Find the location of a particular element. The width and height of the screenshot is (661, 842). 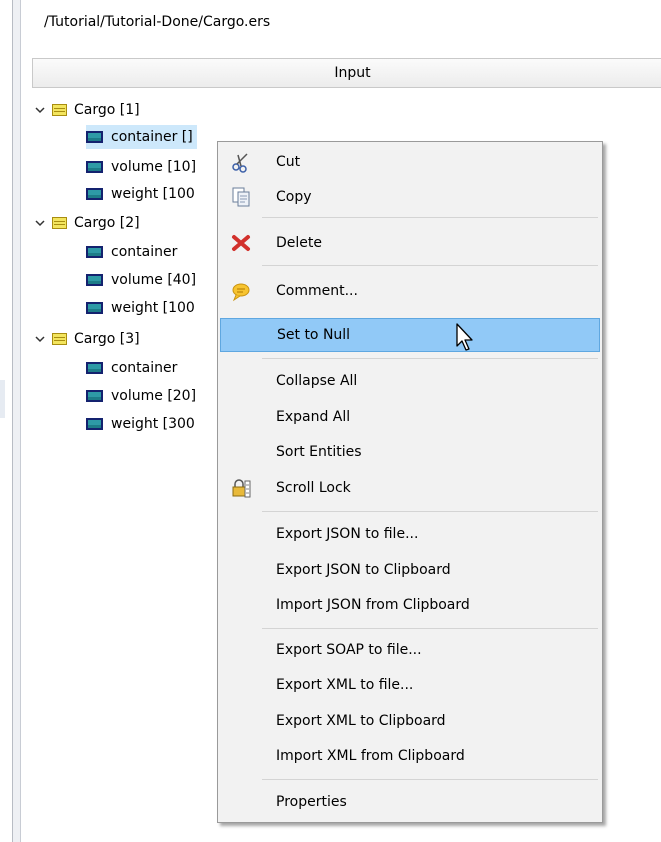

menu-item-label: Scroll Lock is located at coordinates (313, 488).